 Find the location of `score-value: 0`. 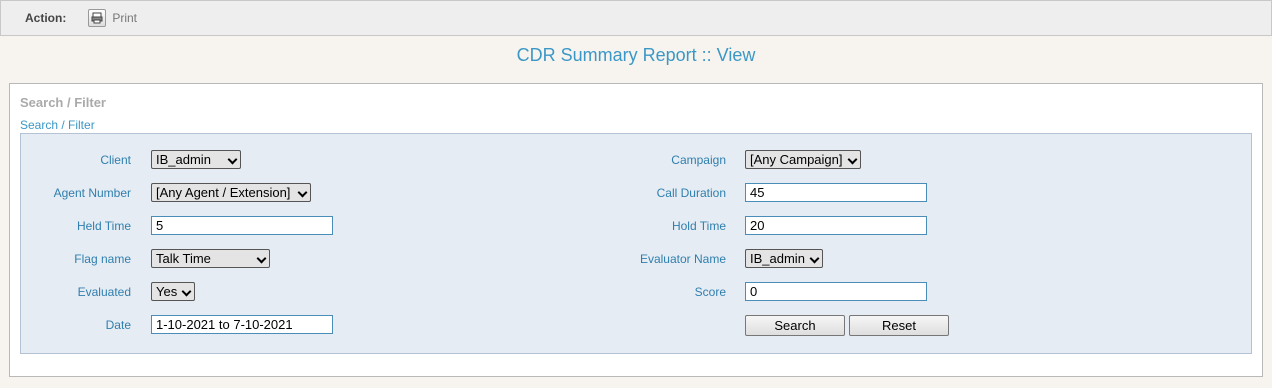

score-value: 0 is located at coordinates (754, 291).